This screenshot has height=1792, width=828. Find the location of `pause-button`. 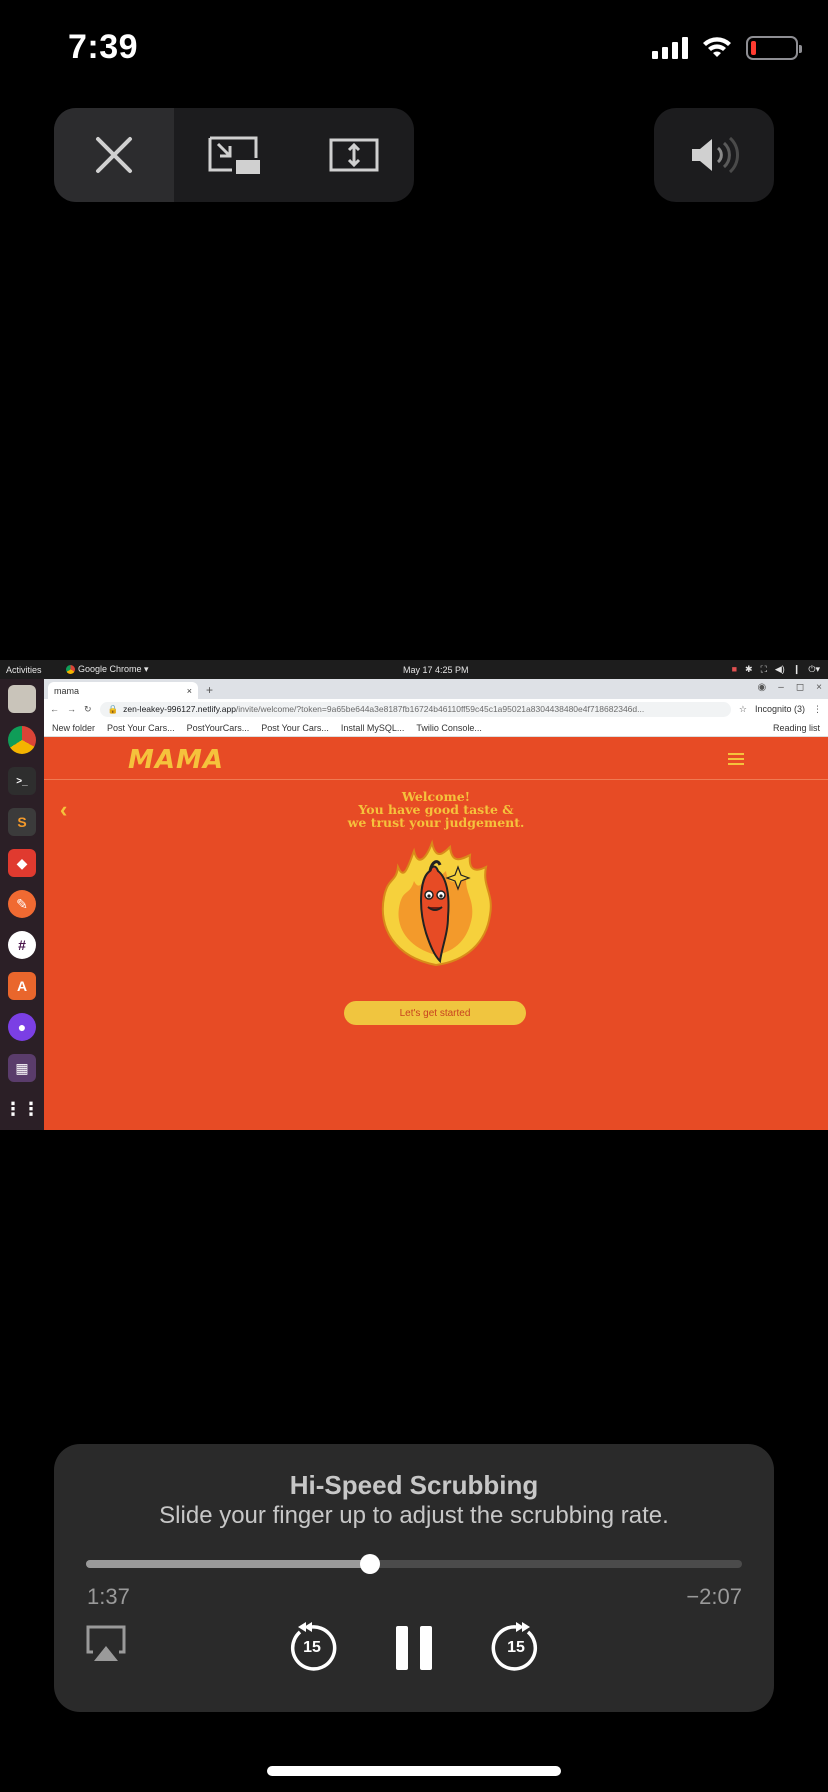

pause-button is located at coordinates (414, 1648).